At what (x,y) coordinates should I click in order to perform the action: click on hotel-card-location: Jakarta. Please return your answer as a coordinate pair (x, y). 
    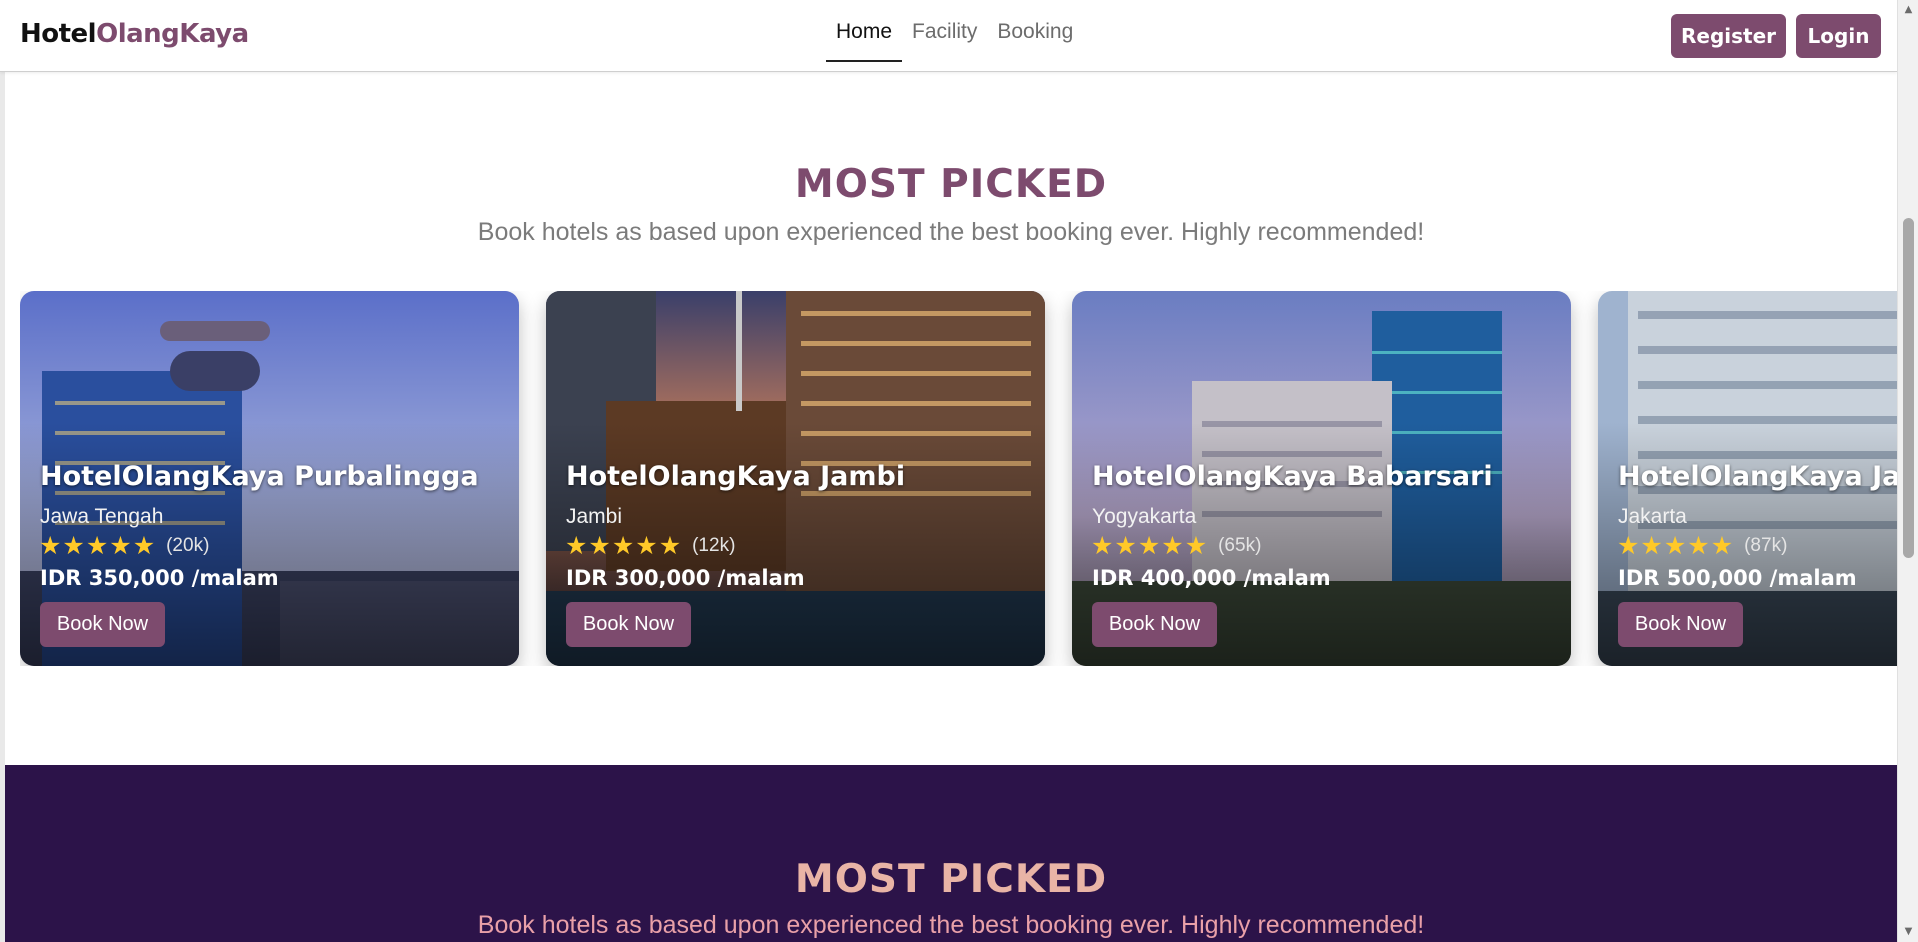
    Looking at the image, I should click on (1652, 516).